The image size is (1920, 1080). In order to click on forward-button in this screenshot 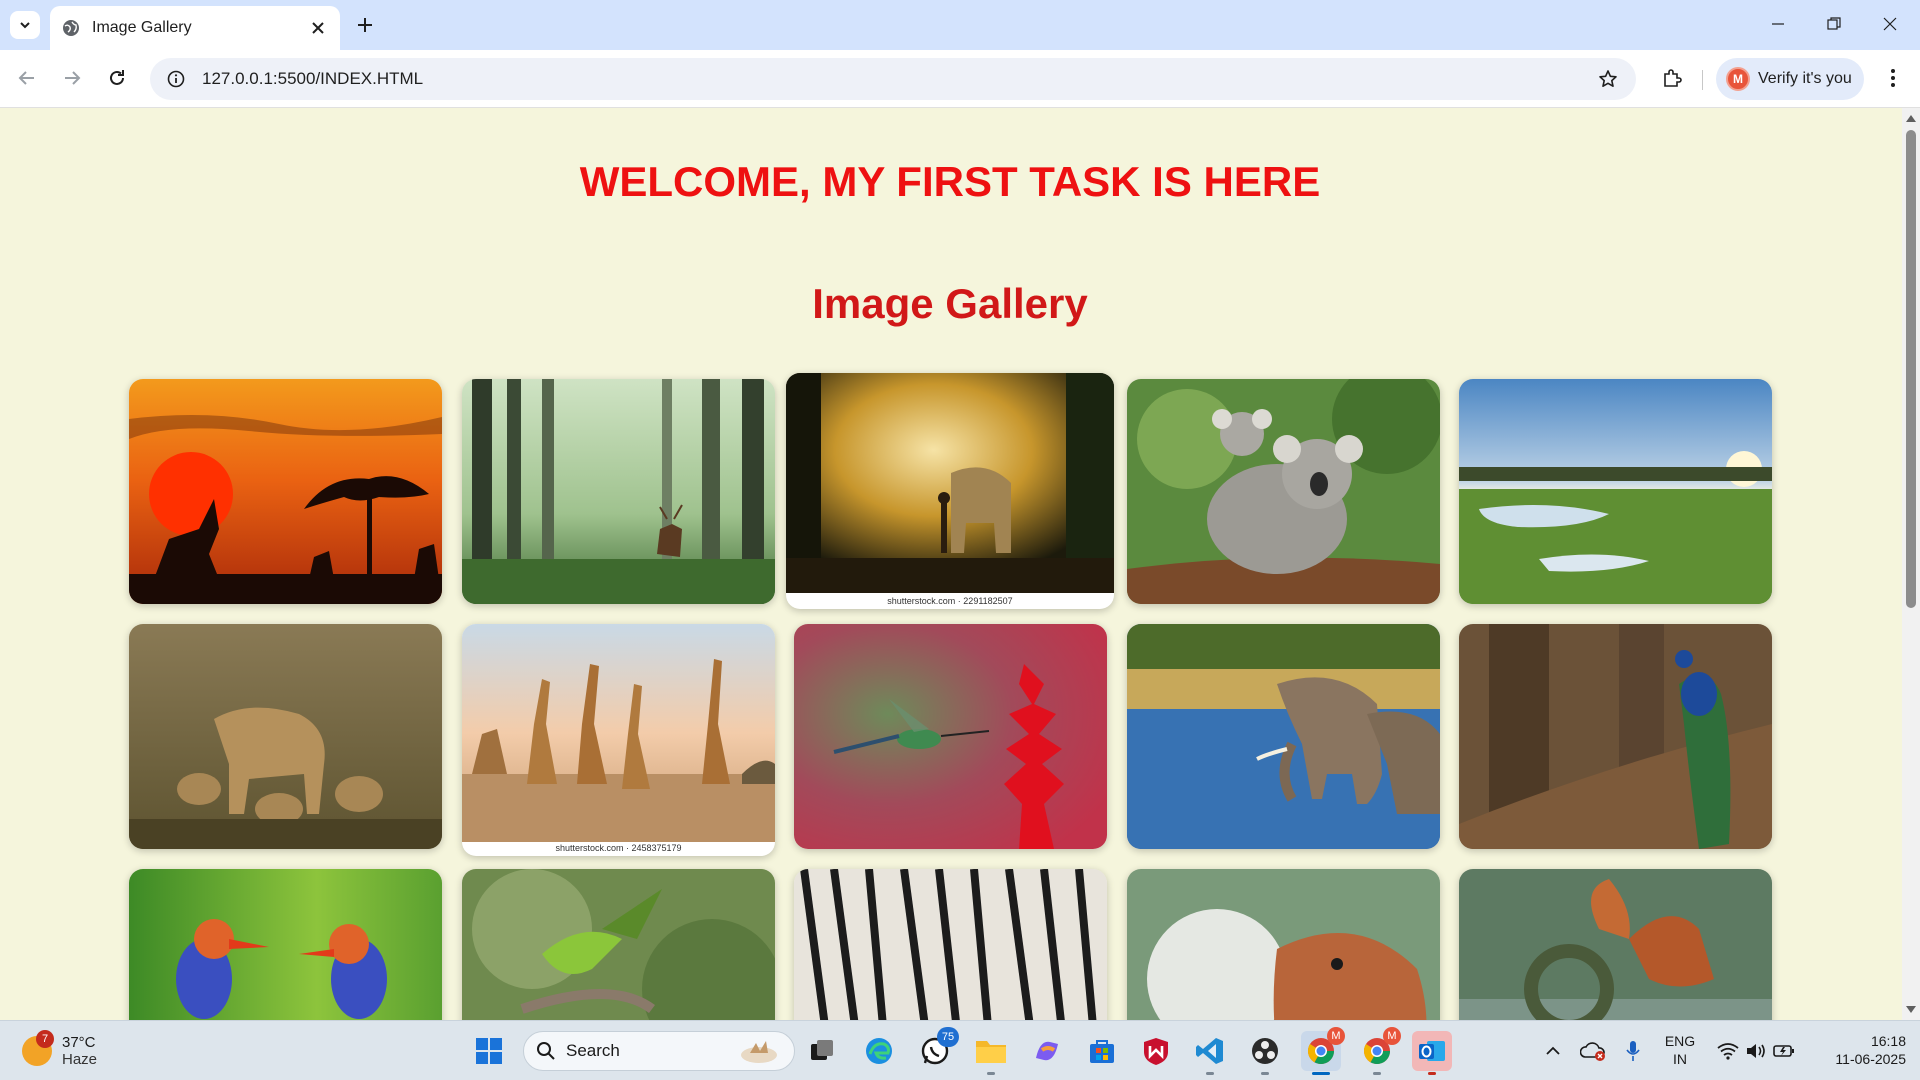, I will do `click(72, 78)`.